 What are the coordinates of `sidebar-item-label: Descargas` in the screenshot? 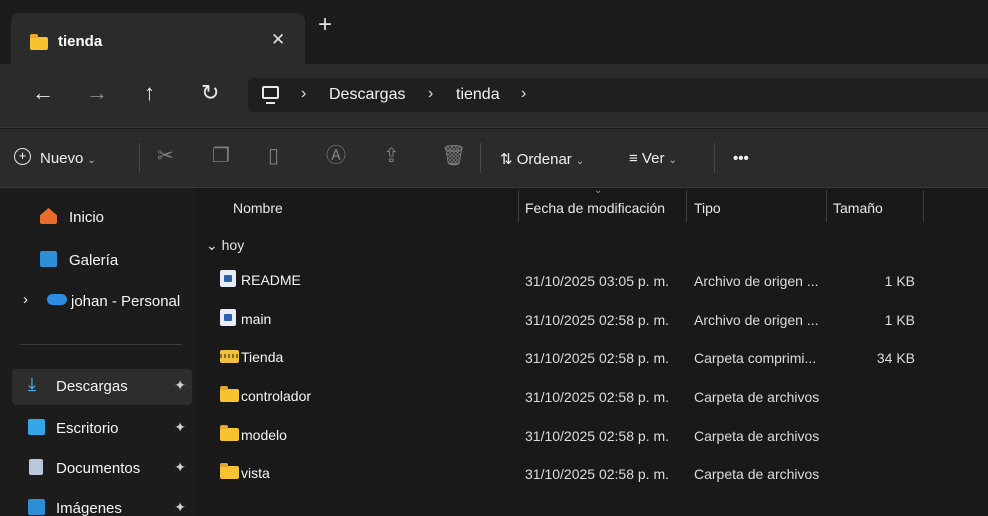 It's located at (92, 386).